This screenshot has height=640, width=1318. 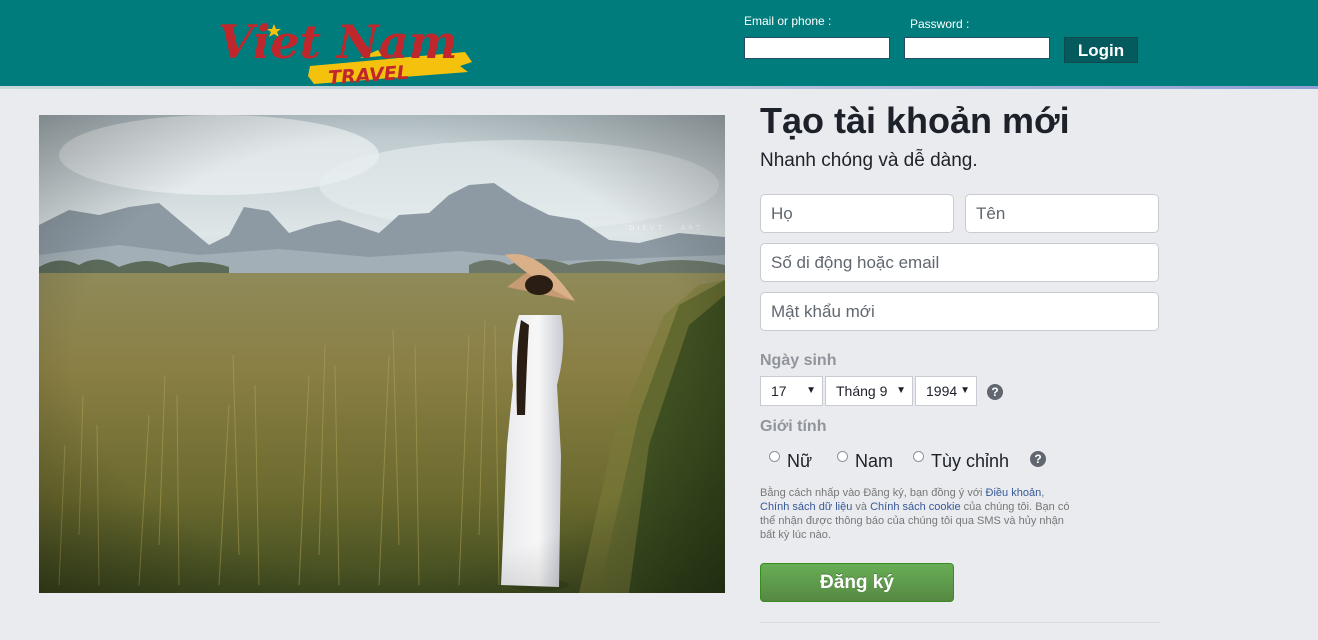 I want to click on password-label: Password :, so click(x=940, y=24).